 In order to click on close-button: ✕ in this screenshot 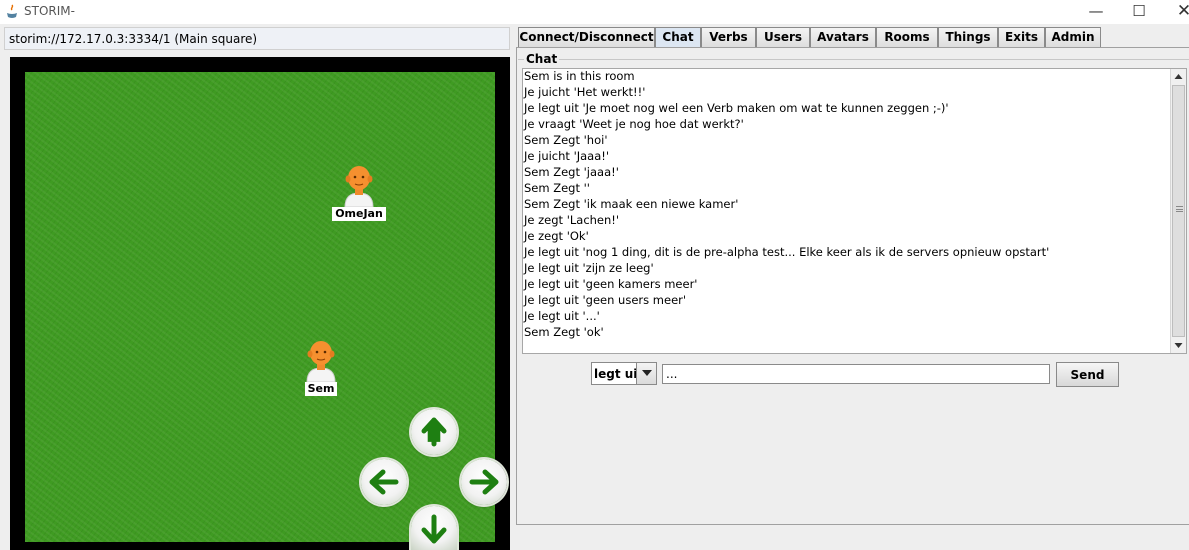, I will do `click(1175, 12)`.